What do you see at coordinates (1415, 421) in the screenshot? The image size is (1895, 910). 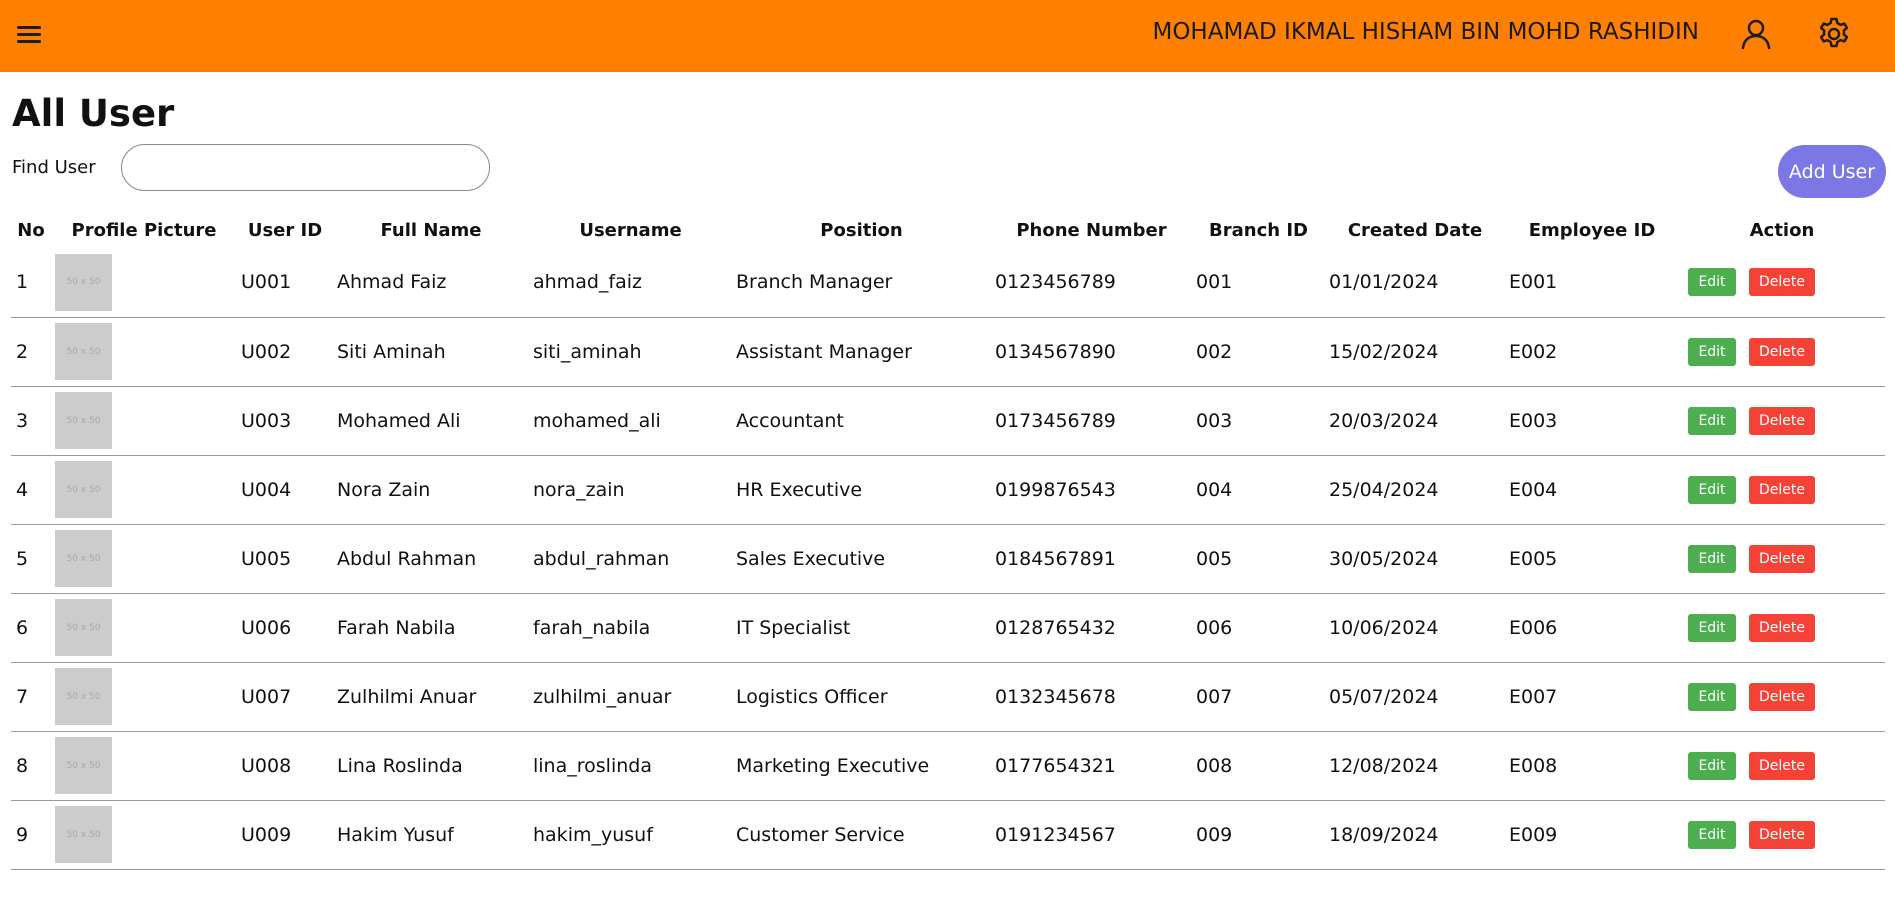 I see `cell-created-date: 20/03/2024` at bounding box center [1415, 421].